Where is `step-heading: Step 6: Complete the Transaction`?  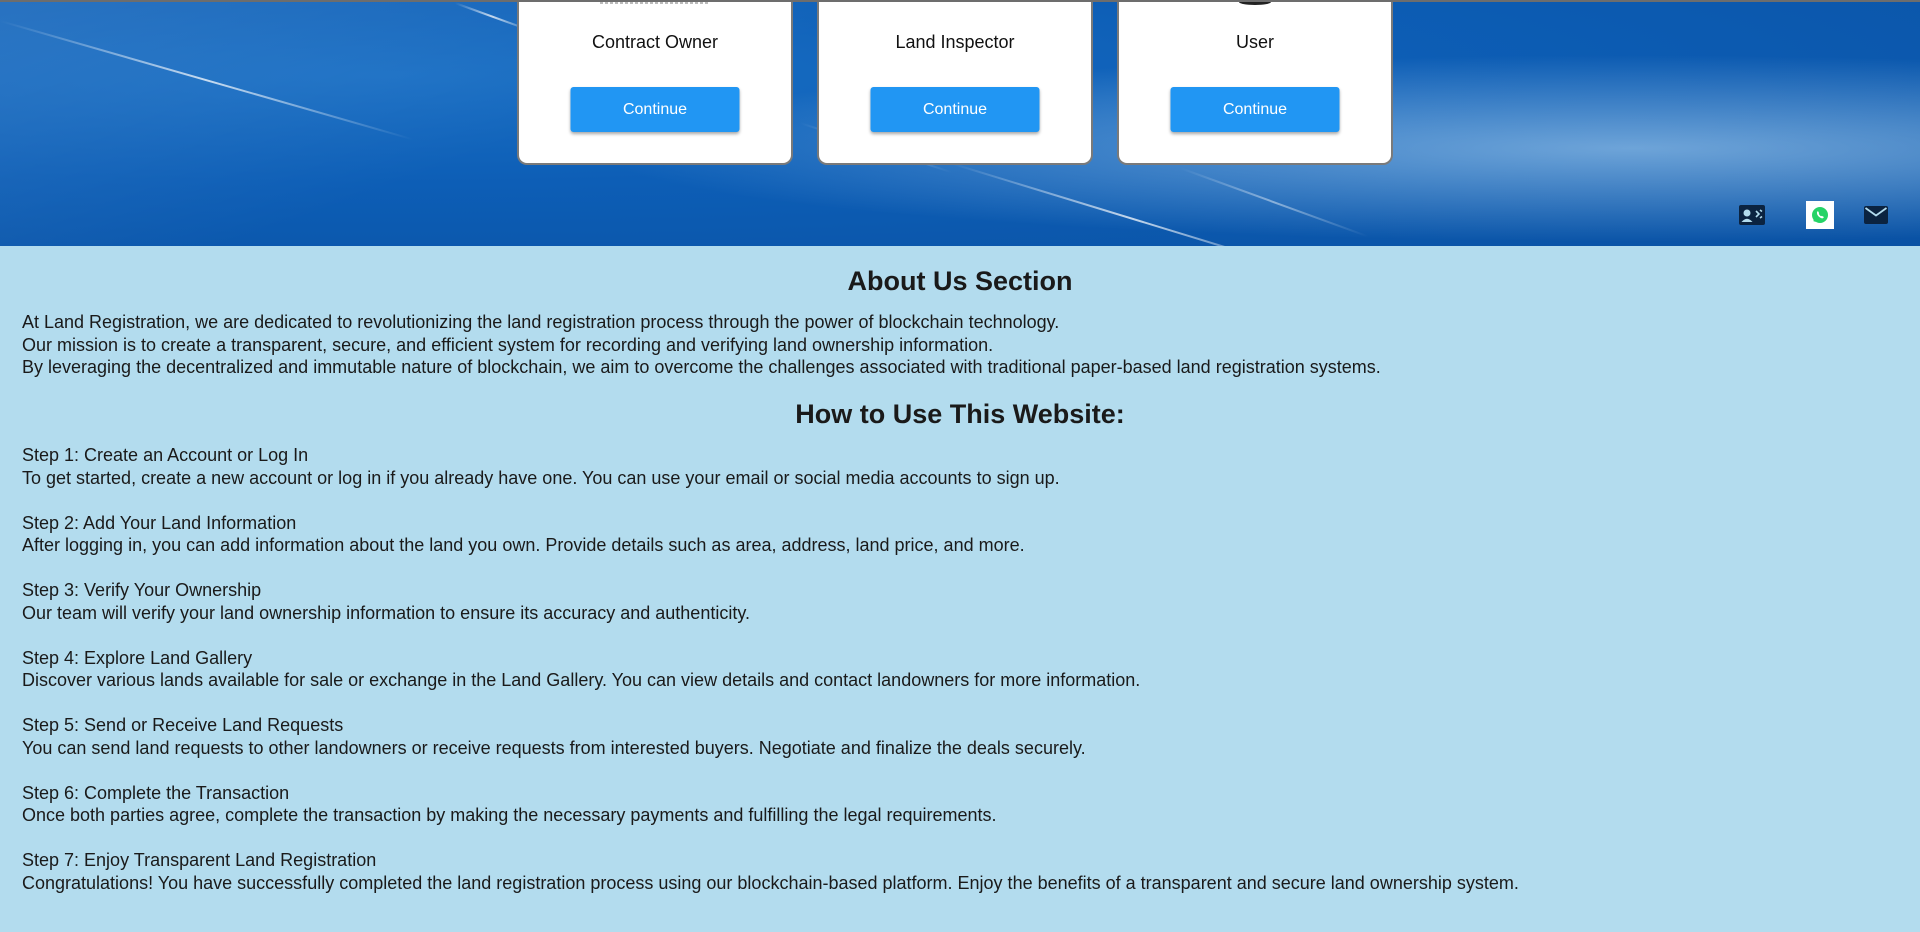
step-heading: Step 6: Complete the Transaction is located at coordinates (156, 792).